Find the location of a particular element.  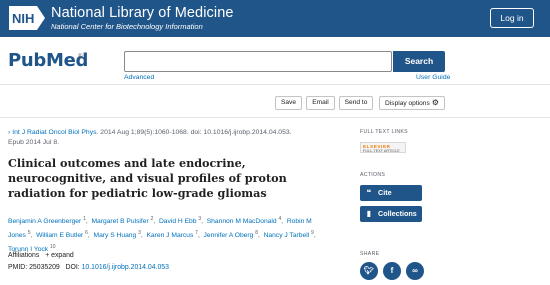

author-item: David H Ebb 3 is located at coordinates (180, 220).